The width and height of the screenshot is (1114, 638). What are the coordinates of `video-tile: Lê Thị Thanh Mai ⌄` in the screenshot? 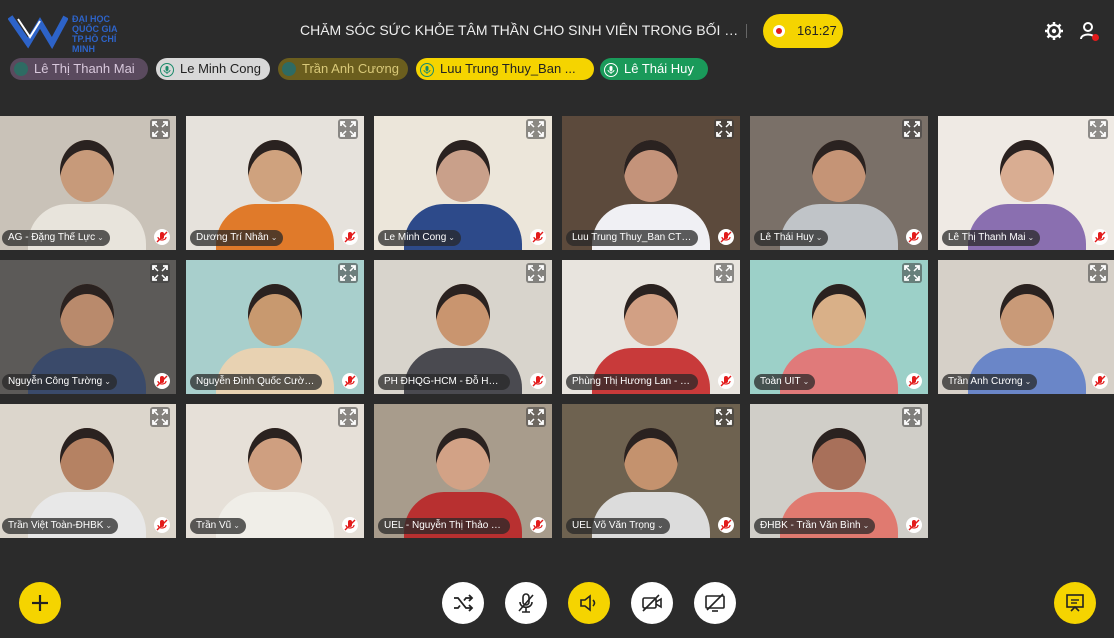 It's located at (1026, 183).